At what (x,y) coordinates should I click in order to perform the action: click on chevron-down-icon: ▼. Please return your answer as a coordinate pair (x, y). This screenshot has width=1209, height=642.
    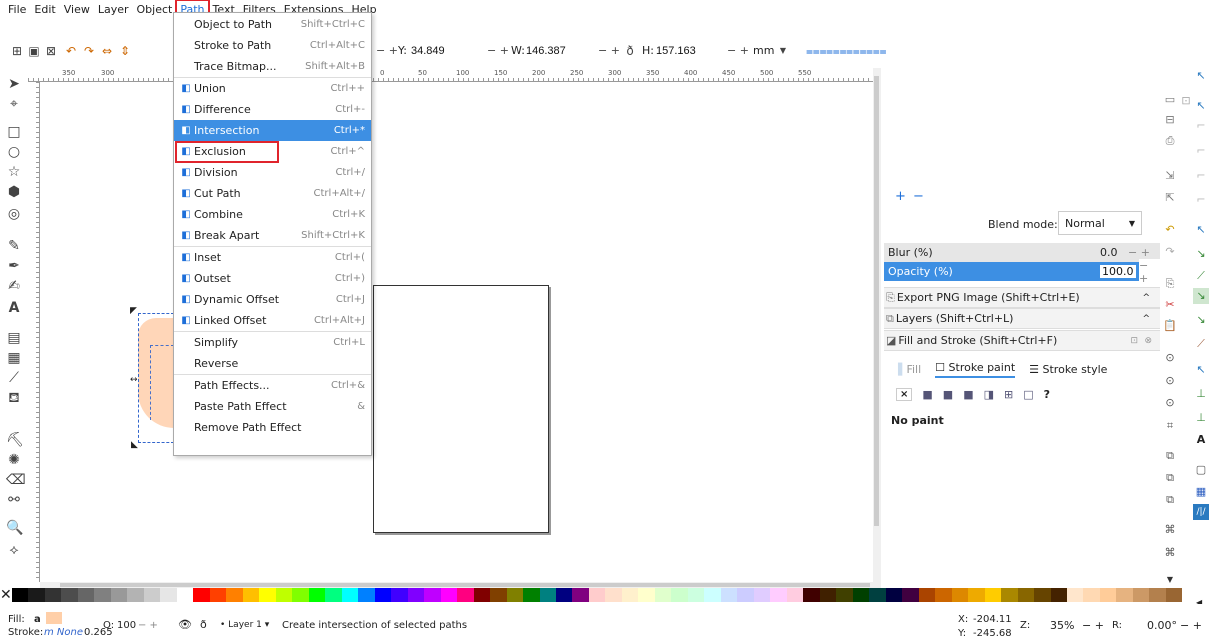
    Looking at the image, I should click on (1170, 580).